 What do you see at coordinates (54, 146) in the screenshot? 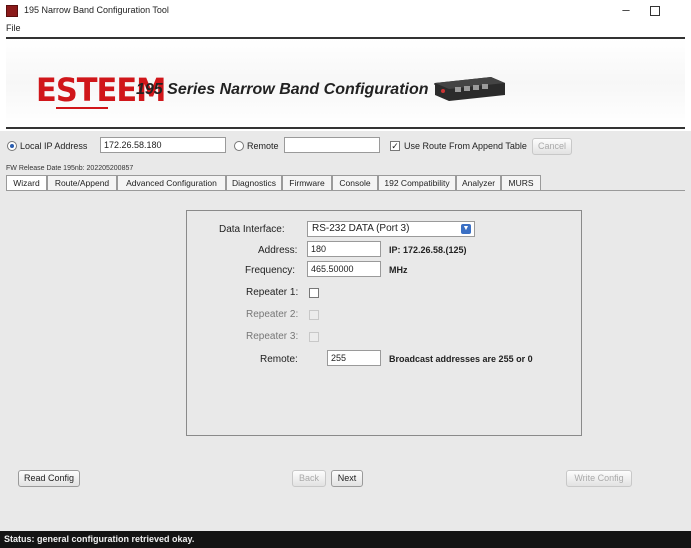
I see `local-ip-label: Local IP Address` at bounding box center [54, 146].